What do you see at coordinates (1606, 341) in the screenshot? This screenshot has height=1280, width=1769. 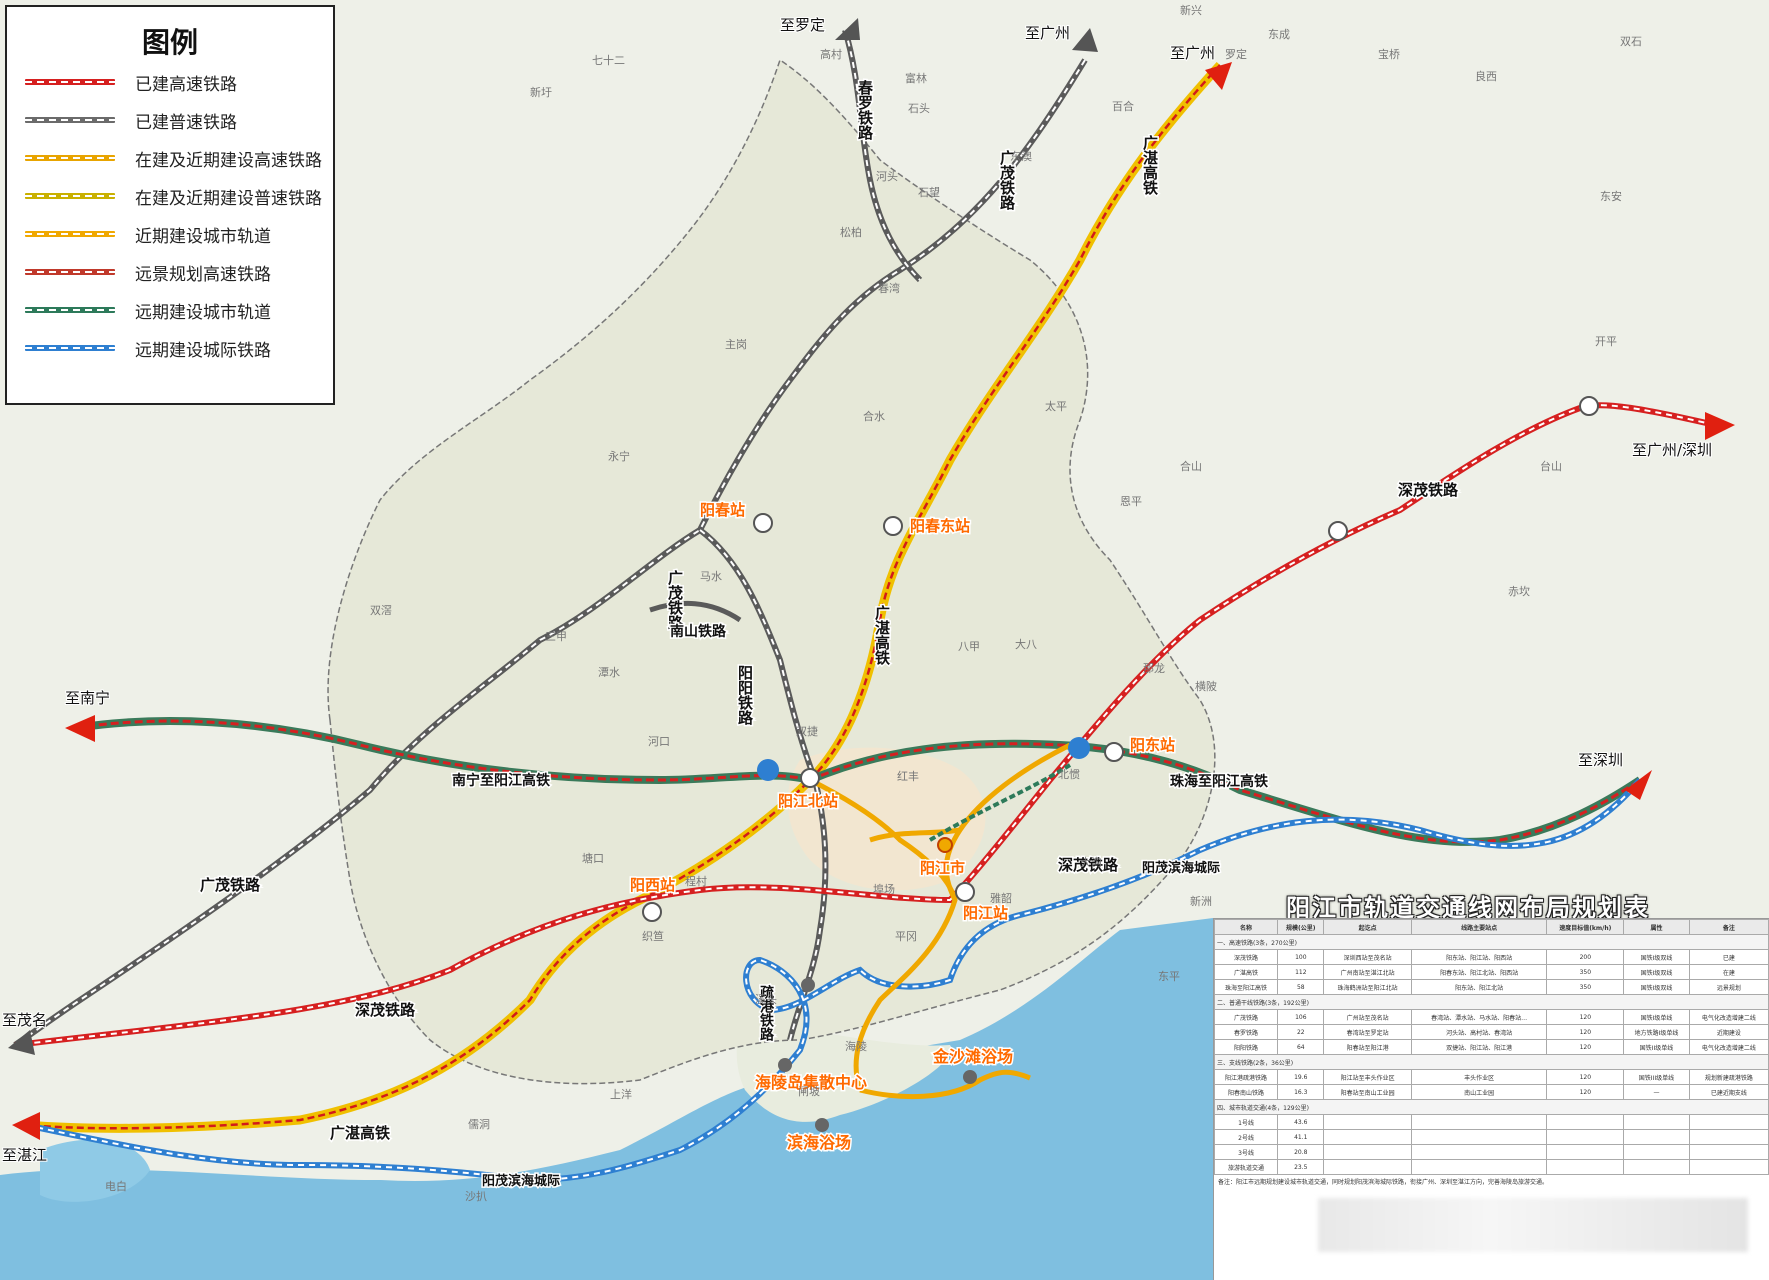 I see `town-label: 开平` at bounding box center [1606, 341].